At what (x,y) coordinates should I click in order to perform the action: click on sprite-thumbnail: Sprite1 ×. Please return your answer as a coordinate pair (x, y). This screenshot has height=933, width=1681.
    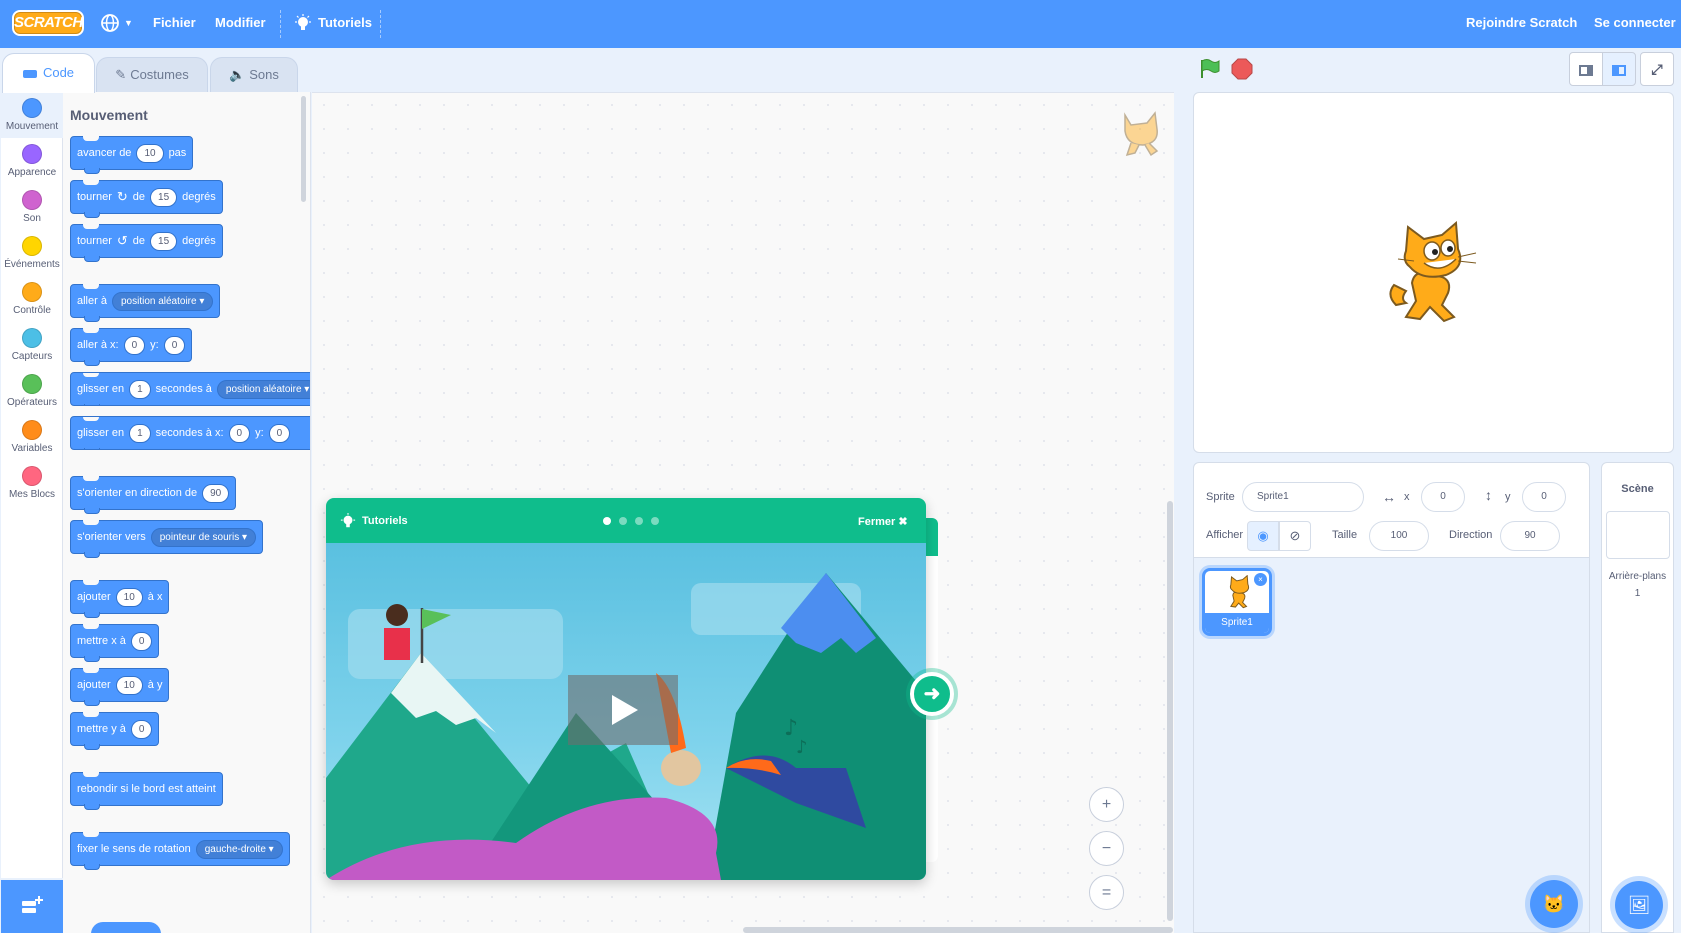
    Looking at the image, I should click on (1237, 602).